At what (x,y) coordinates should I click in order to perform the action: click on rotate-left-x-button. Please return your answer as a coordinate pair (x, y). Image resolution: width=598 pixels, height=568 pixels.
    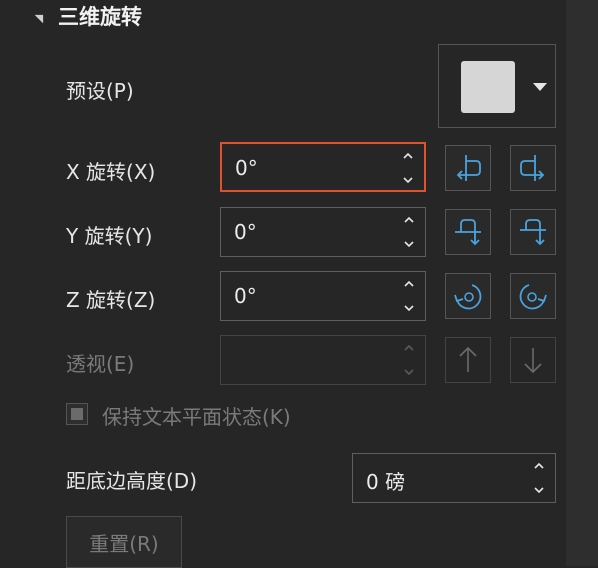
    Looking at the image, I should click on (468, 168).